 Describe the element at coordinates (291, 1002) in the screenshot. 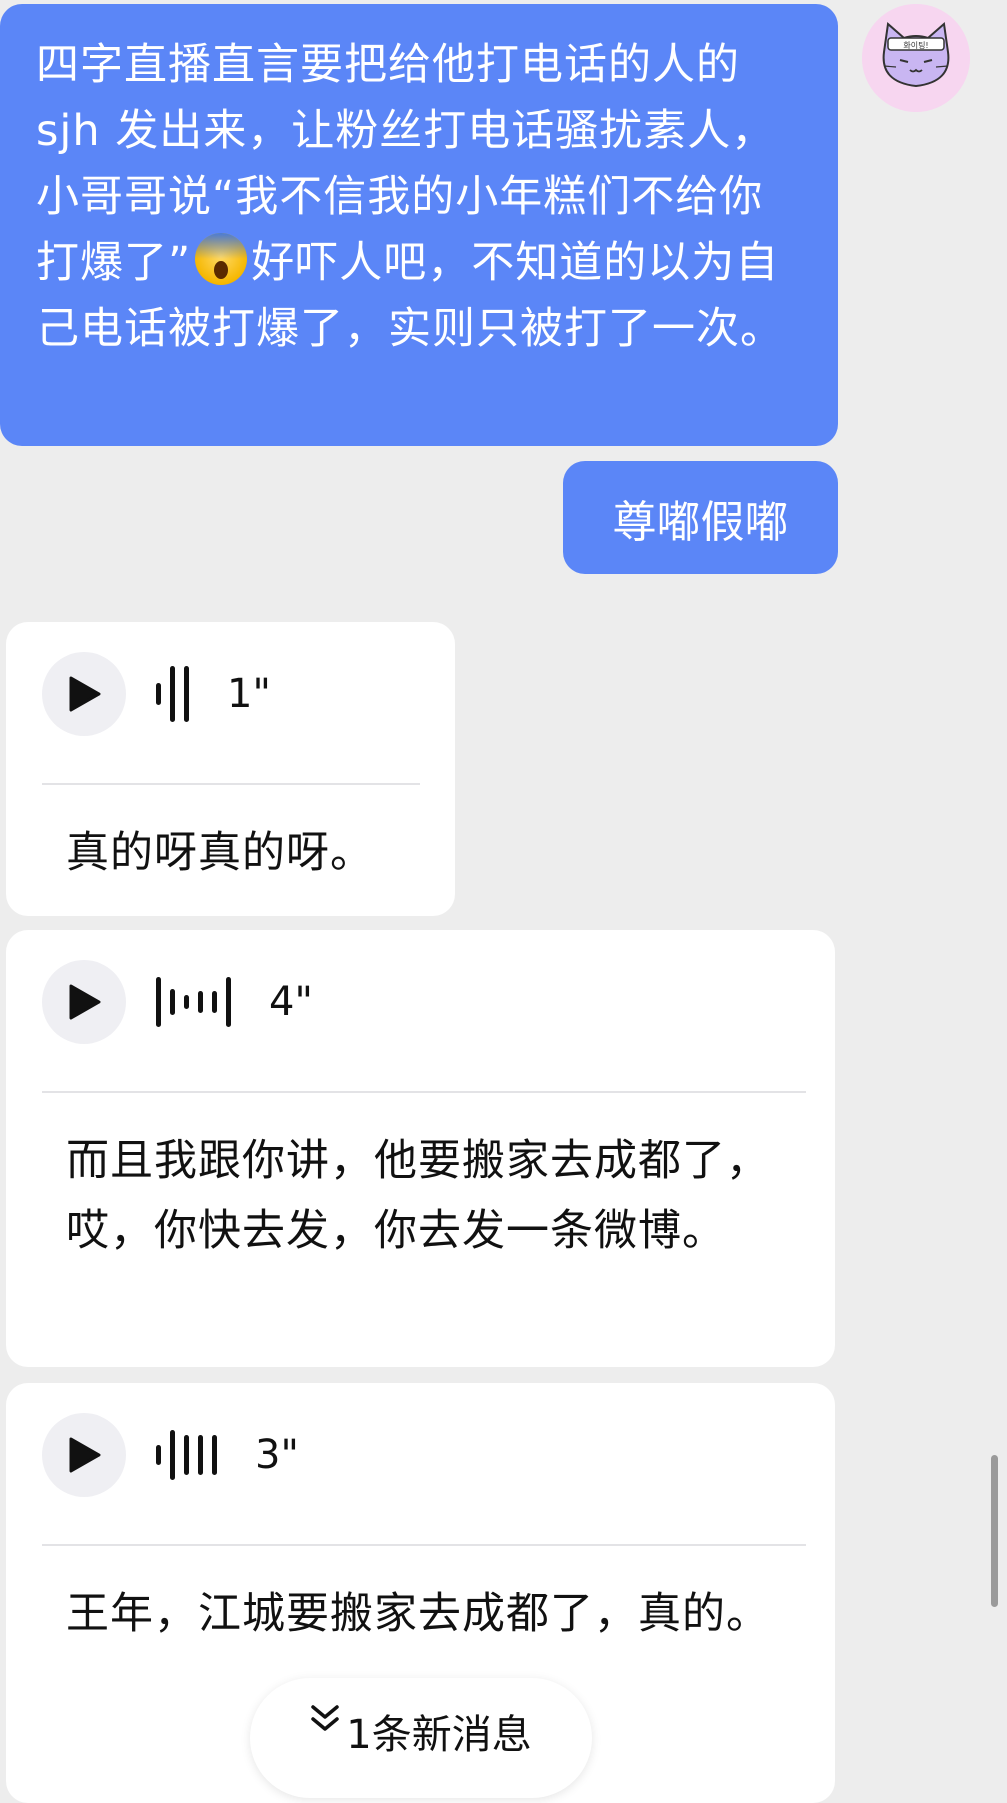

I see `voice-duration: 4"` at that location.